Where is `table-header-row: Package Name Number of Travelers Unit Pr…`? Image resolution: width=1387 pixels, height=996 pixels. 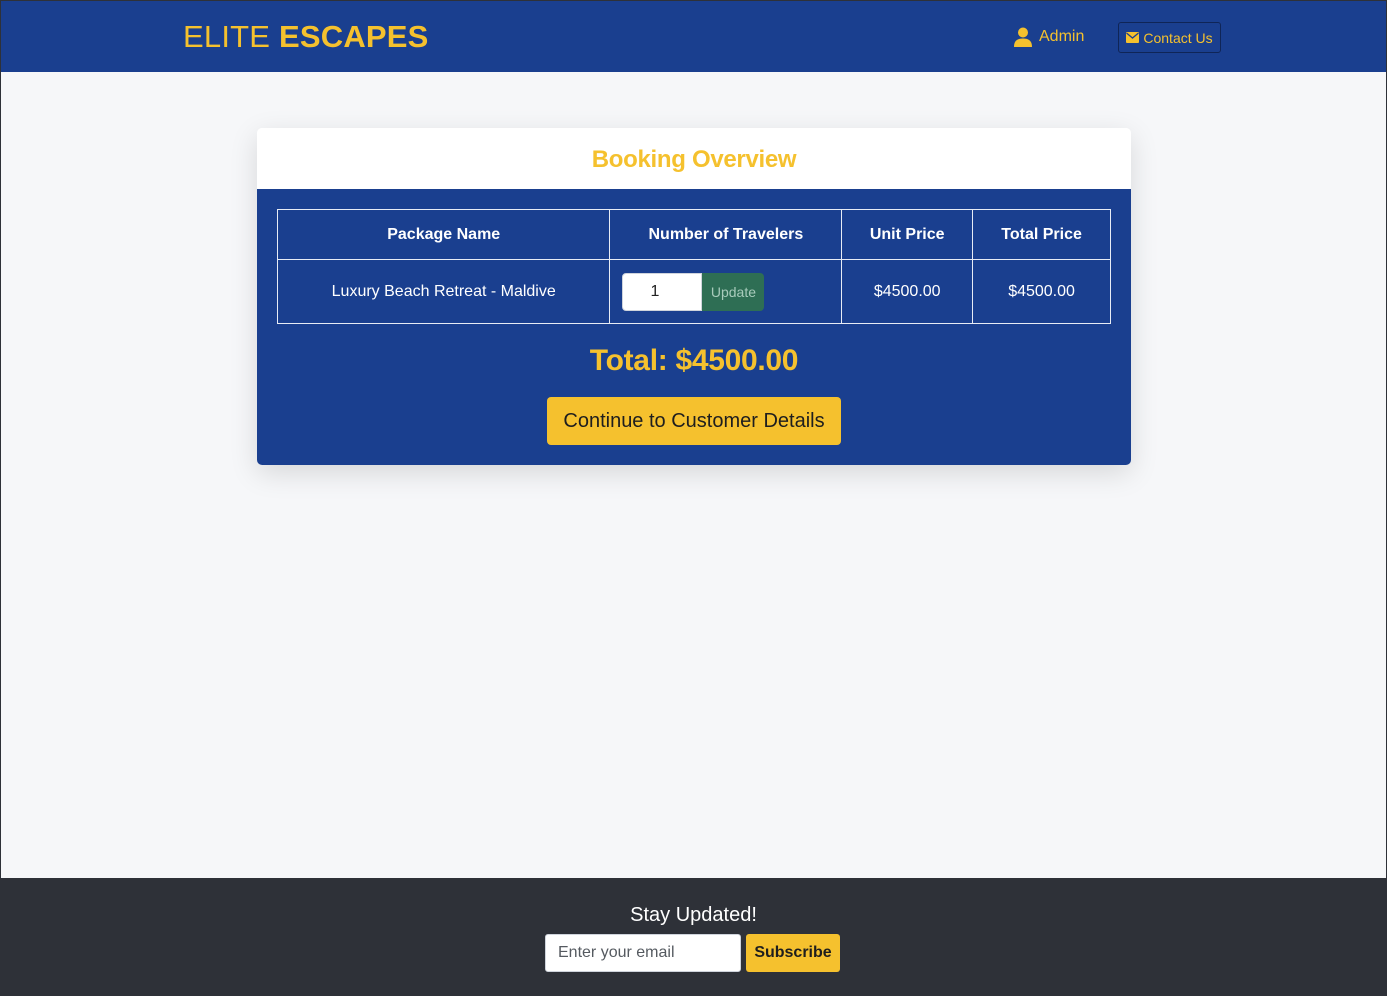
table-header-row: Package Name Number of Travelers Unit Pr… is located at coordinates (693, 234).